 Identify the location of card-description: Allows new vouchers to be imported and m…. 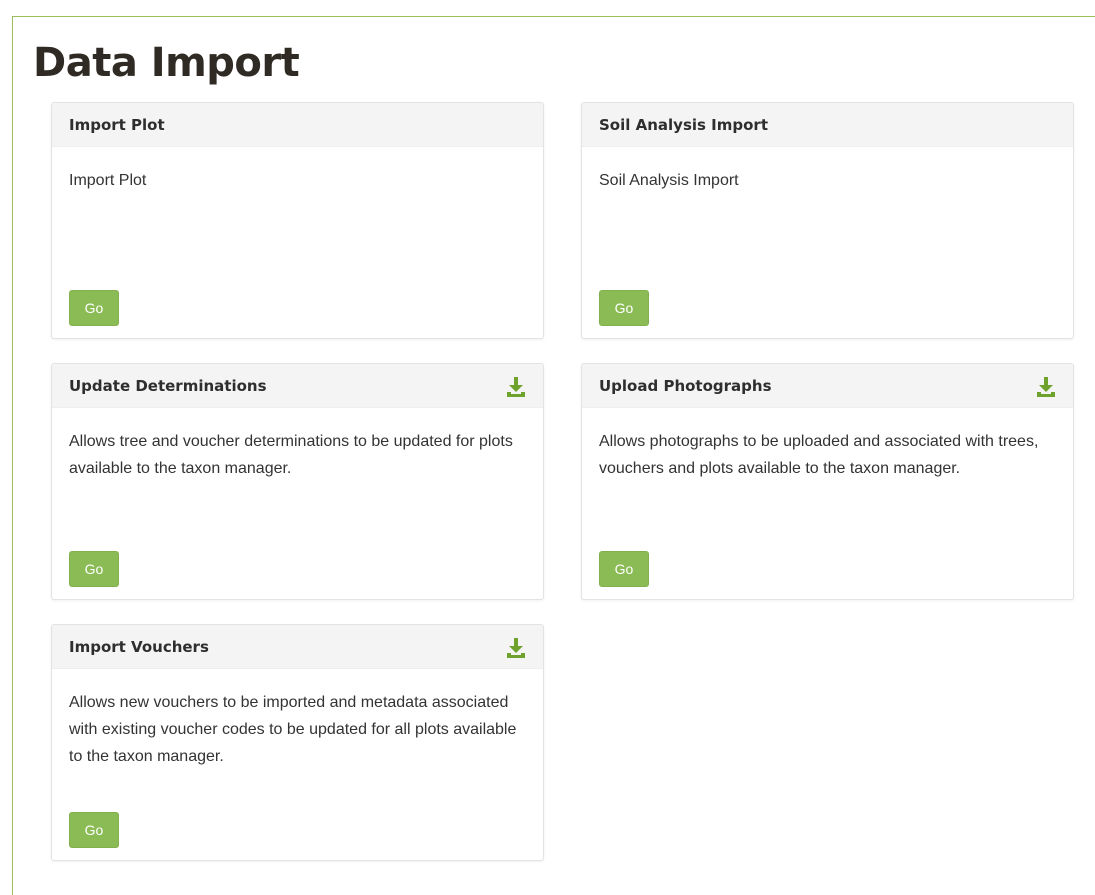
(293, 729).